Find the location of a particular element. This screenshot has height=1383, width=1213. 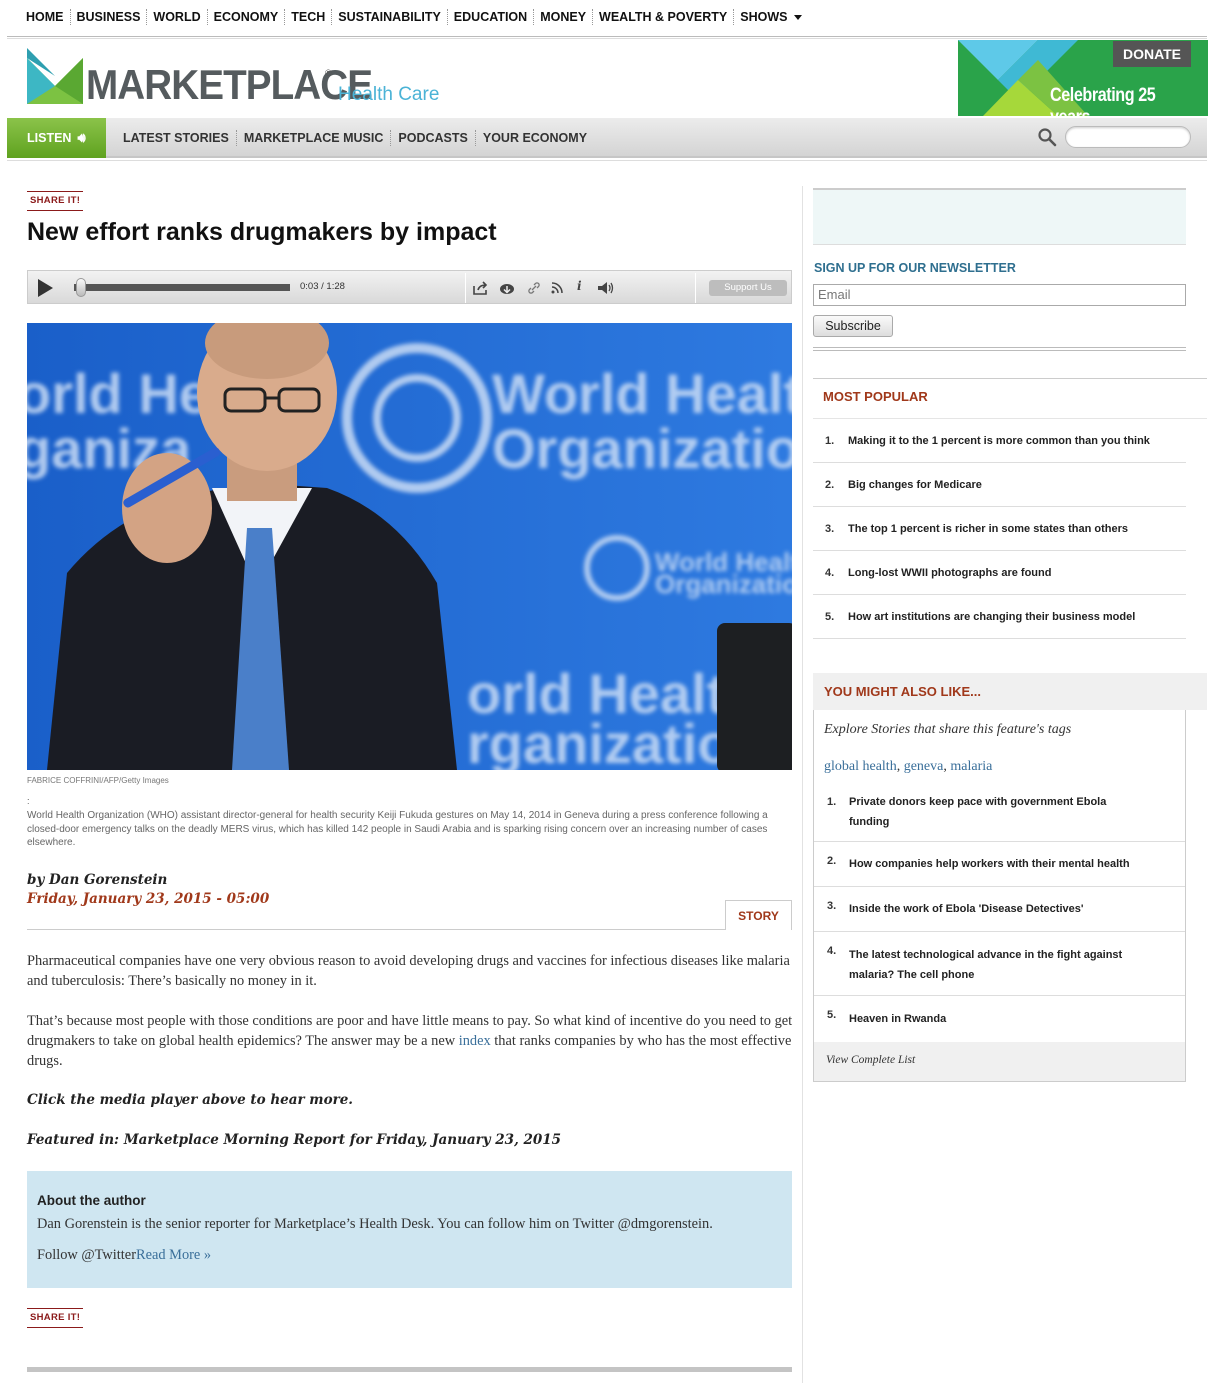

svg-text: World Health is located at coordinates (642, 393).